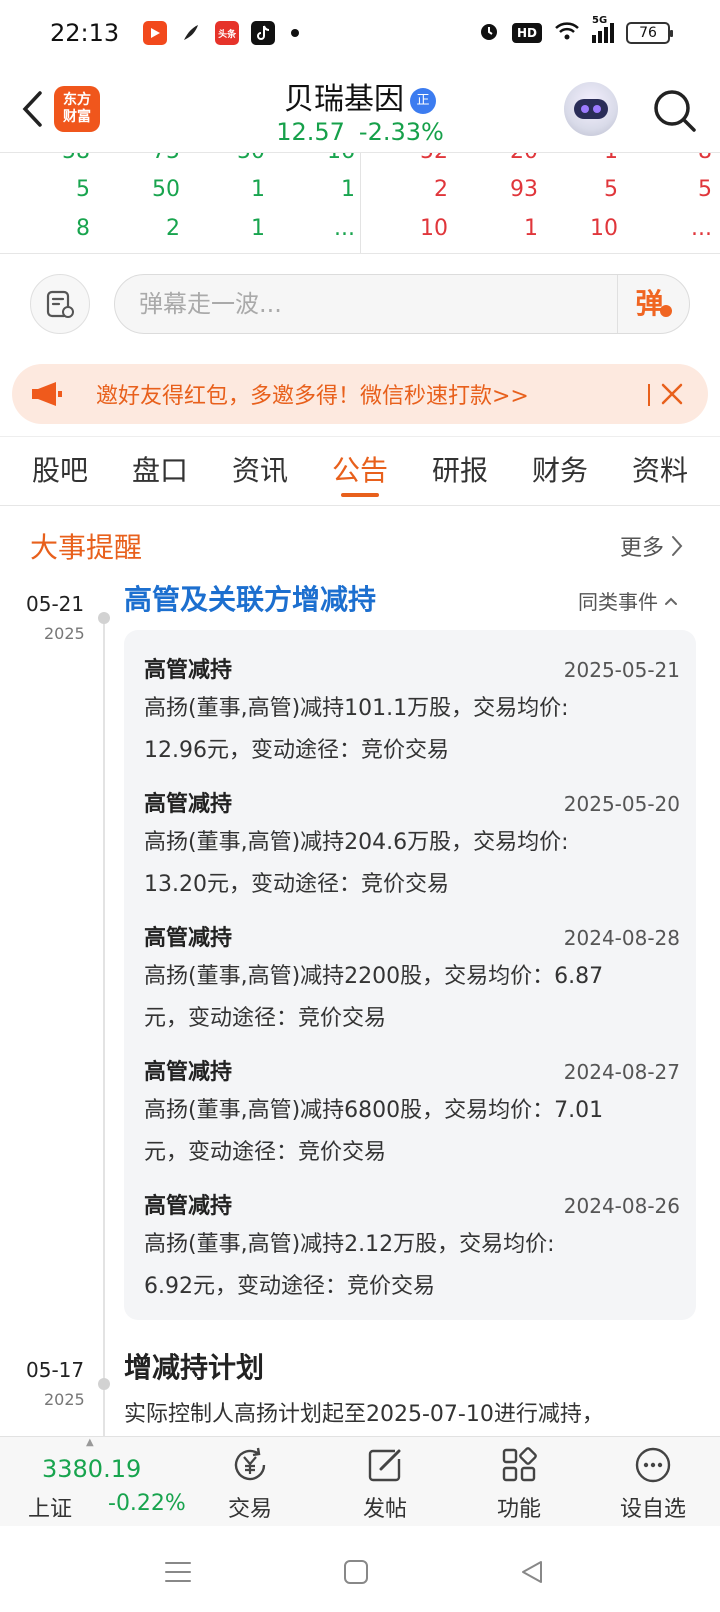 Image resolution: width=720 pixels, height=1612 pixels. Describe the element at coordinates (519, 1465) in the screenshot. I see `grid-icon` at that location.